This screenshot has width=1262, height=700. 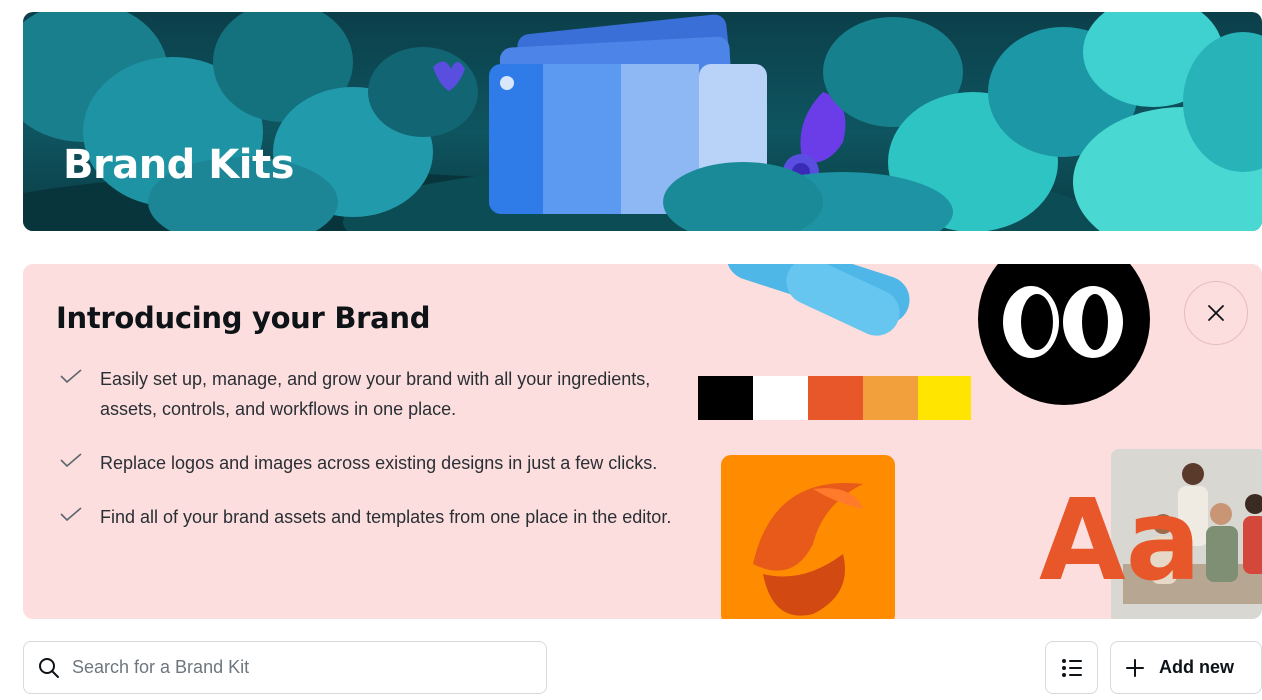 I want to click on list-view-button, so click(x=1071, y=667).